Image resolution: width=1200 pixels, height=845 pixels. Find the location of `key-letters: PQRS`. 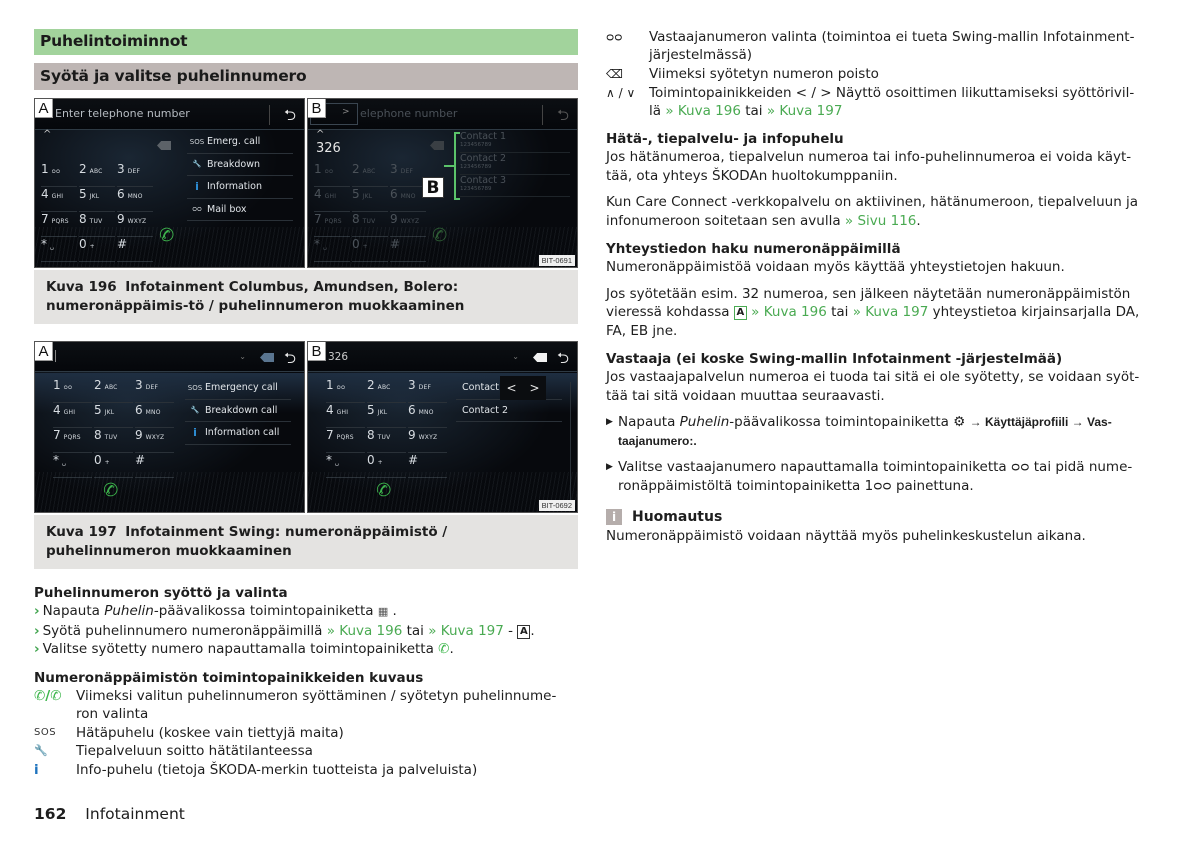

key-letters: PQRS is located at coordinates (333, 221).